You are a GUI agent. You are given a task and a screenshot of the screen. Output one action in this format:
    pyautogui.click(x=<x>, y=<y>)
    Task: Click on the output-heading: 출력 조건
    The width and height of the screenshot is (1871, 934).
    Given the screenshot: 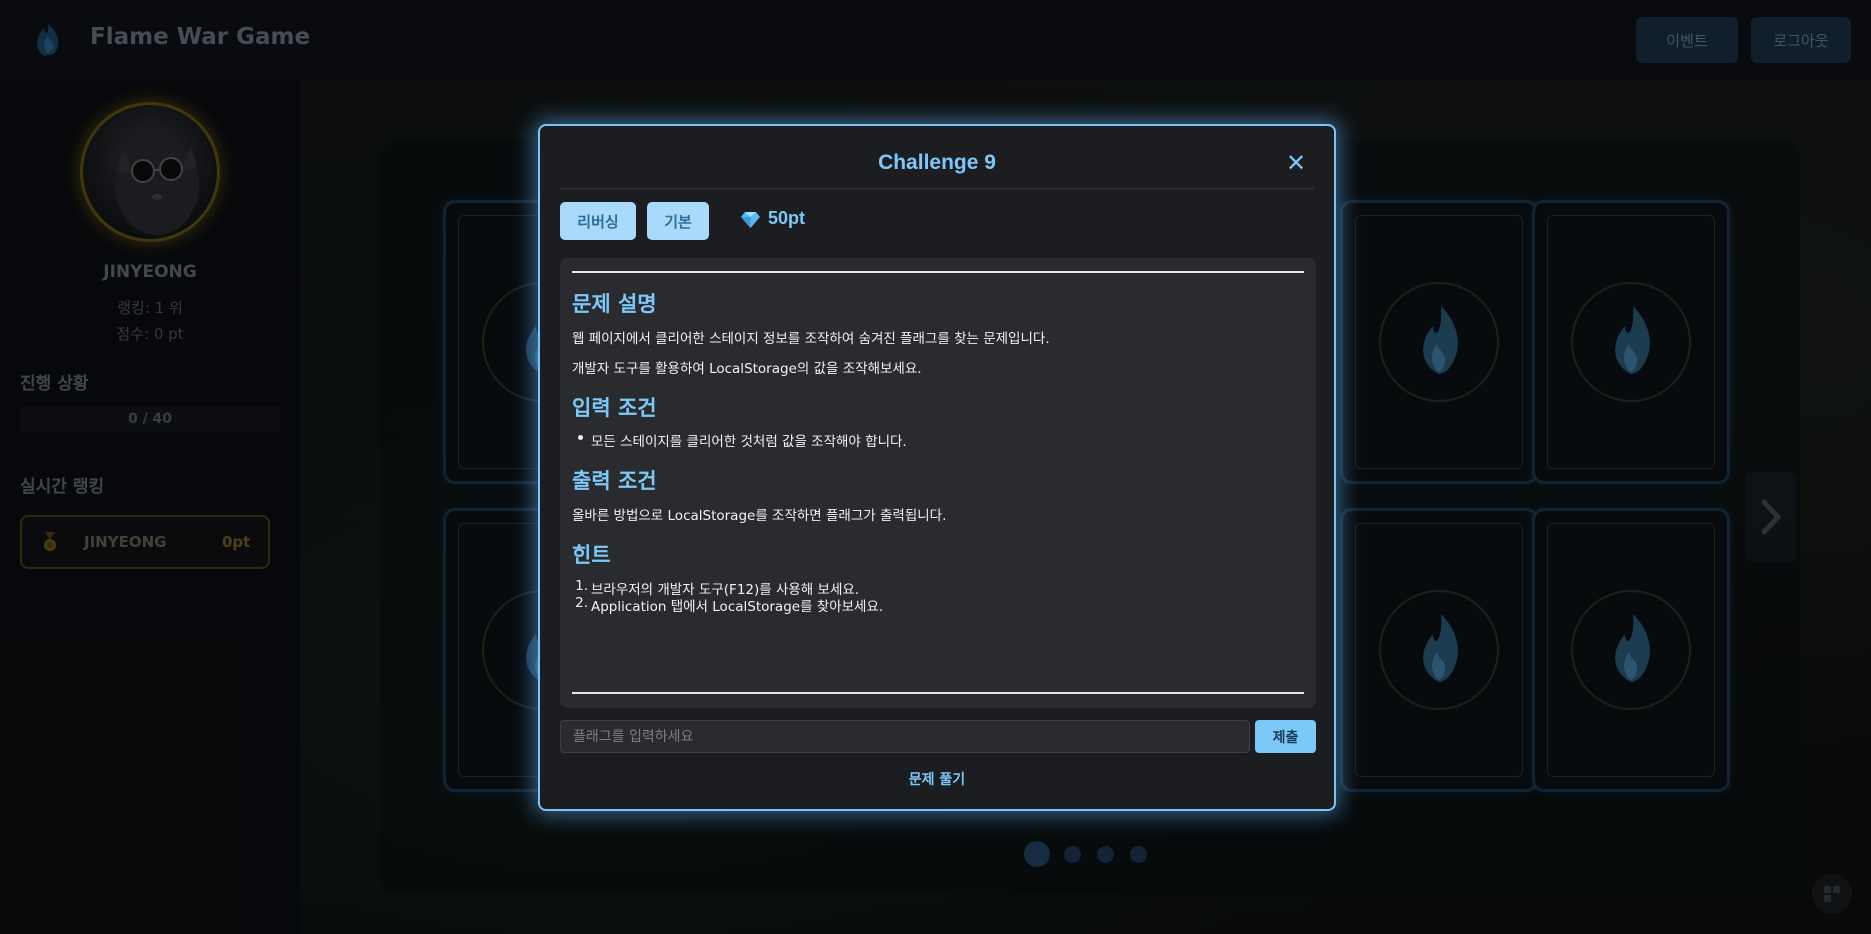 What is the action you would take?
    pyautogui.click(x=614, y=481)
    